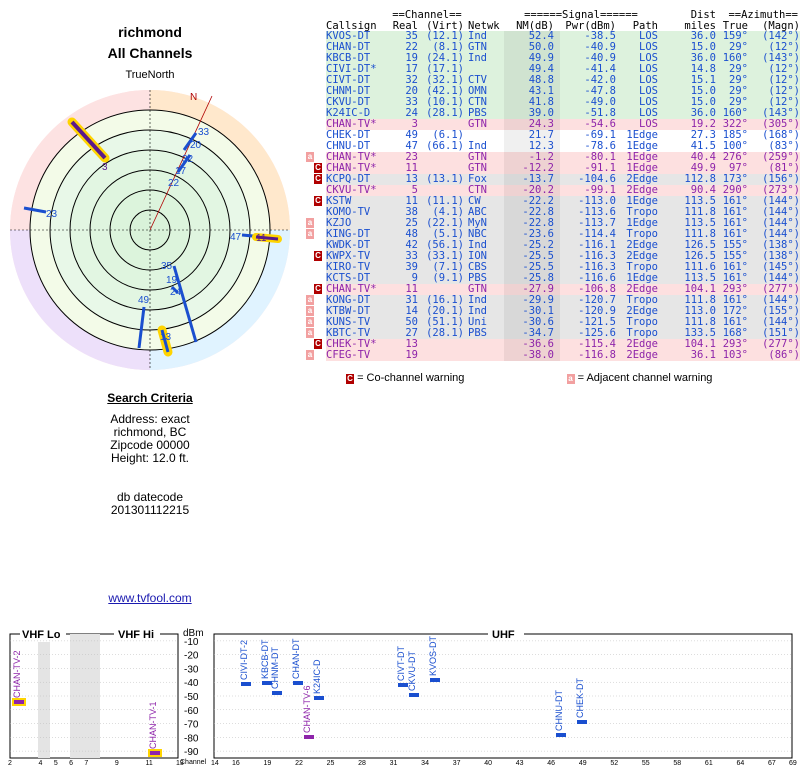  What do you see at coordinates (735, 355) in the screenshot?
I see `cell-true: 103°` at bounding box center [735, 355].